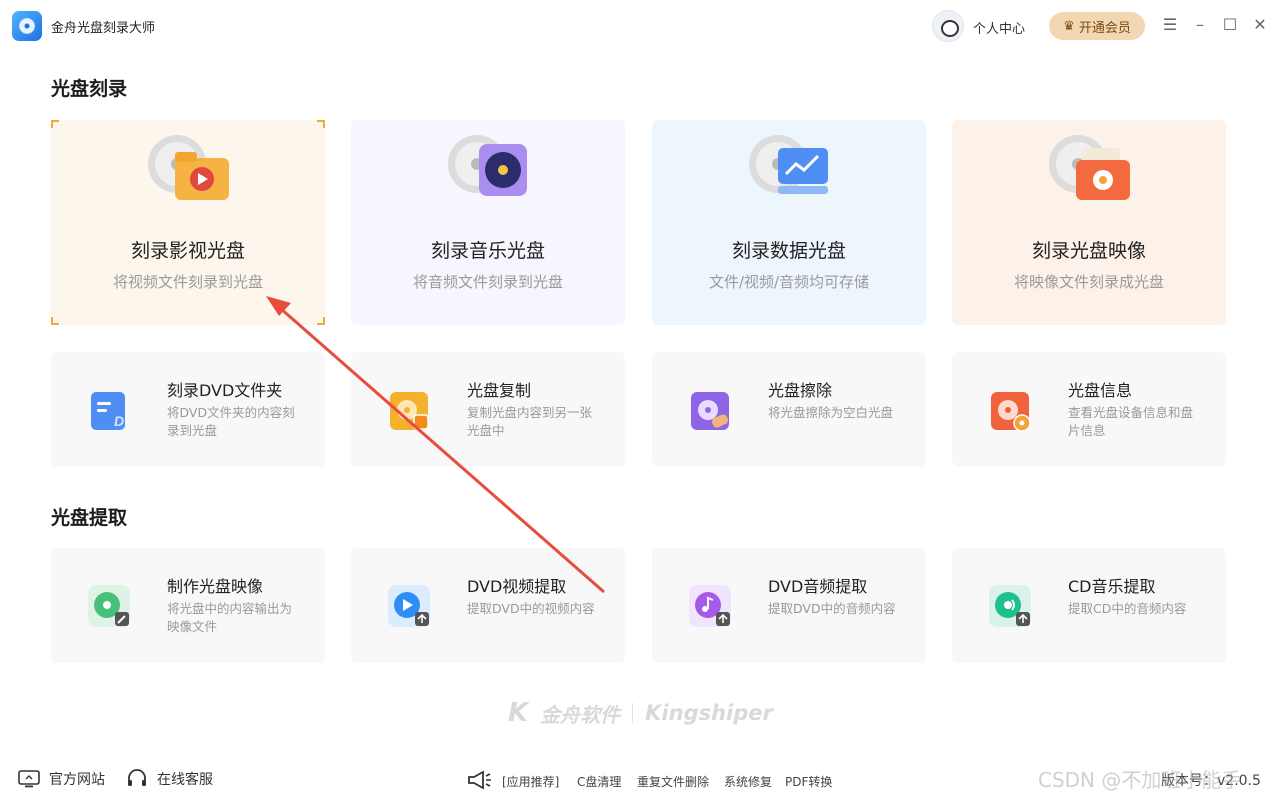 The height and width of the screenshot is (800, 1280). Describe the element at coordinates (409, 411) in the screenshot. I see `disc-copy-icon` at that location.